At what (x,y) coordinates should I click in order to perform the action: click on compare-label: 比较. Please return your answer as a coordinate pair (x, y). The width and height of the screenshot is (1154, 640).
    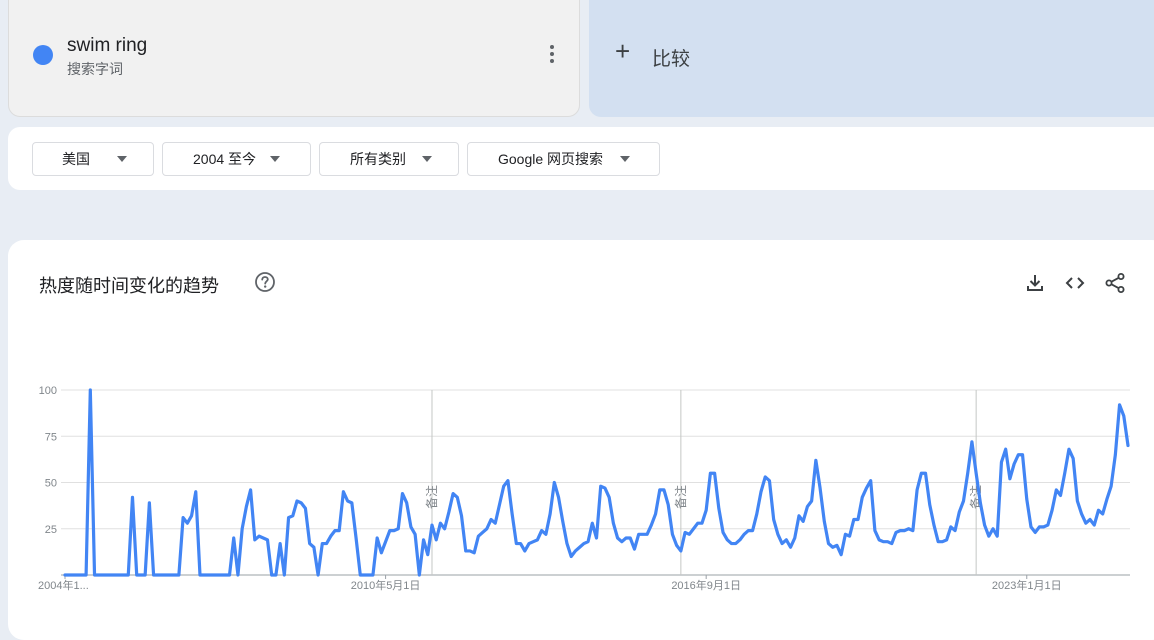
    Looking at the image, I should click on (671, 59).